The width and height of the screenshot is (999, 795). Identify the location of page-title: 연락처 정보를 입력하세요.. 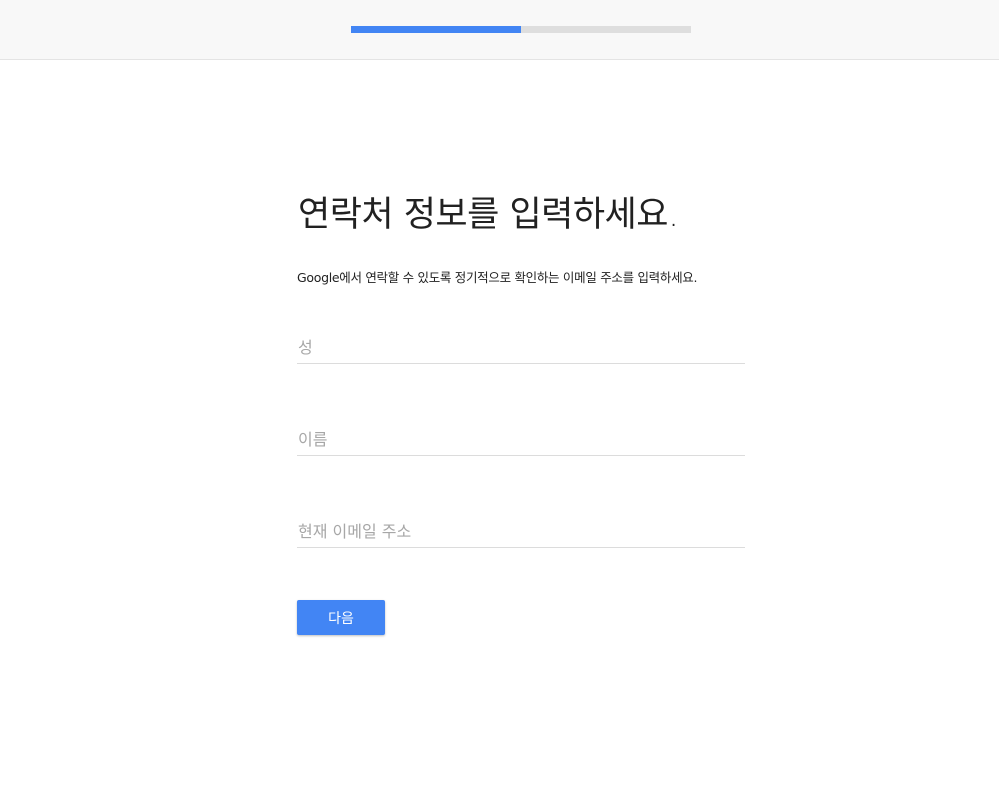
(488, 215).